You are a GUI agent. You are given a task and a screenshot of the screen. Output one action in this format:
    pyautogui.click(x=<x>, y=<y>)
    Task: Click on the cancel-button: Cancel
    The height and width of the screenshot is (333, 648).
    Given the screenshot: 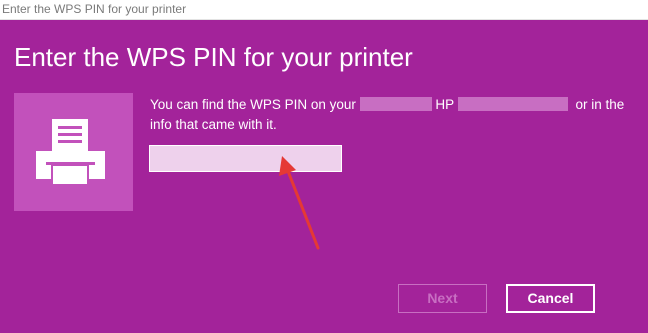 What is the action you would take?
    pyautogui.click(x=550, y=298)
    